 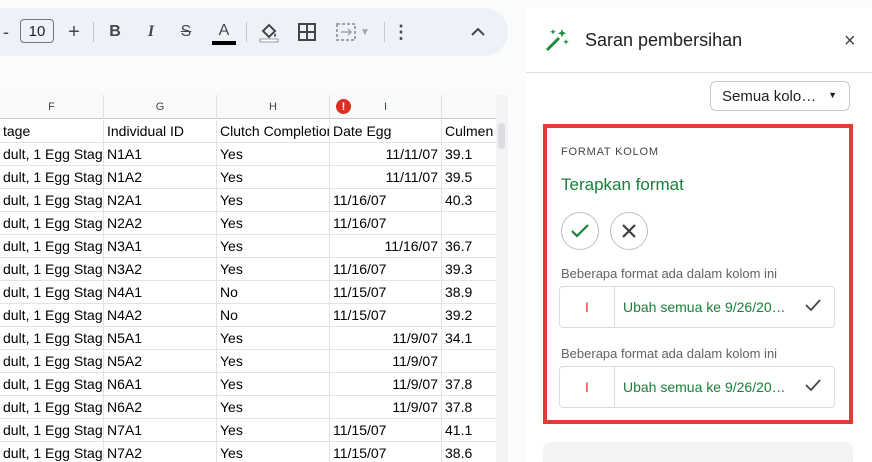 I want to click on table-cell: N1A1, so click(x=160, y=154).